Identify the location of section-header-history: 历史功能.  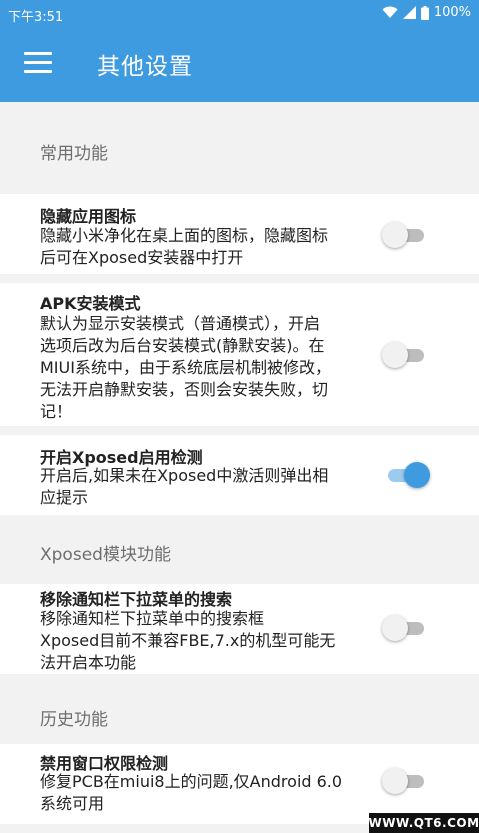
(74, 720).